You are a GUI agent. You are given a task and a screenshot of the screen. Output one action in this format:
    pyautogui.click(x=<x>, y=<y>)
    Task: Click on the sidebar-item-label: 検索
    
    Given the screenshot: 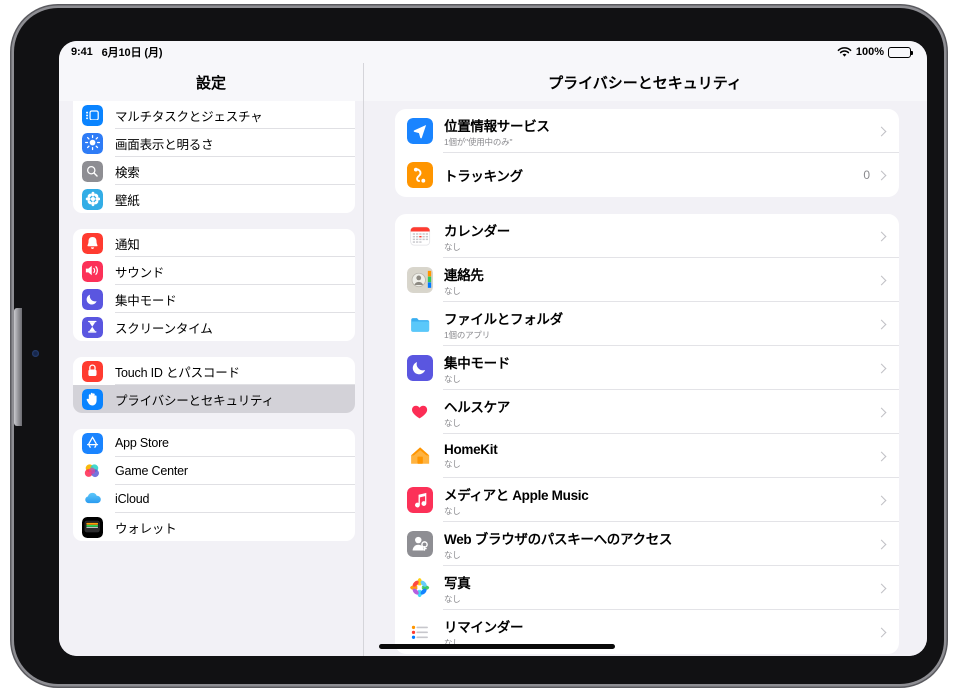 What is the action you would take?
    pyautogui.click(x=127, y=172)
    